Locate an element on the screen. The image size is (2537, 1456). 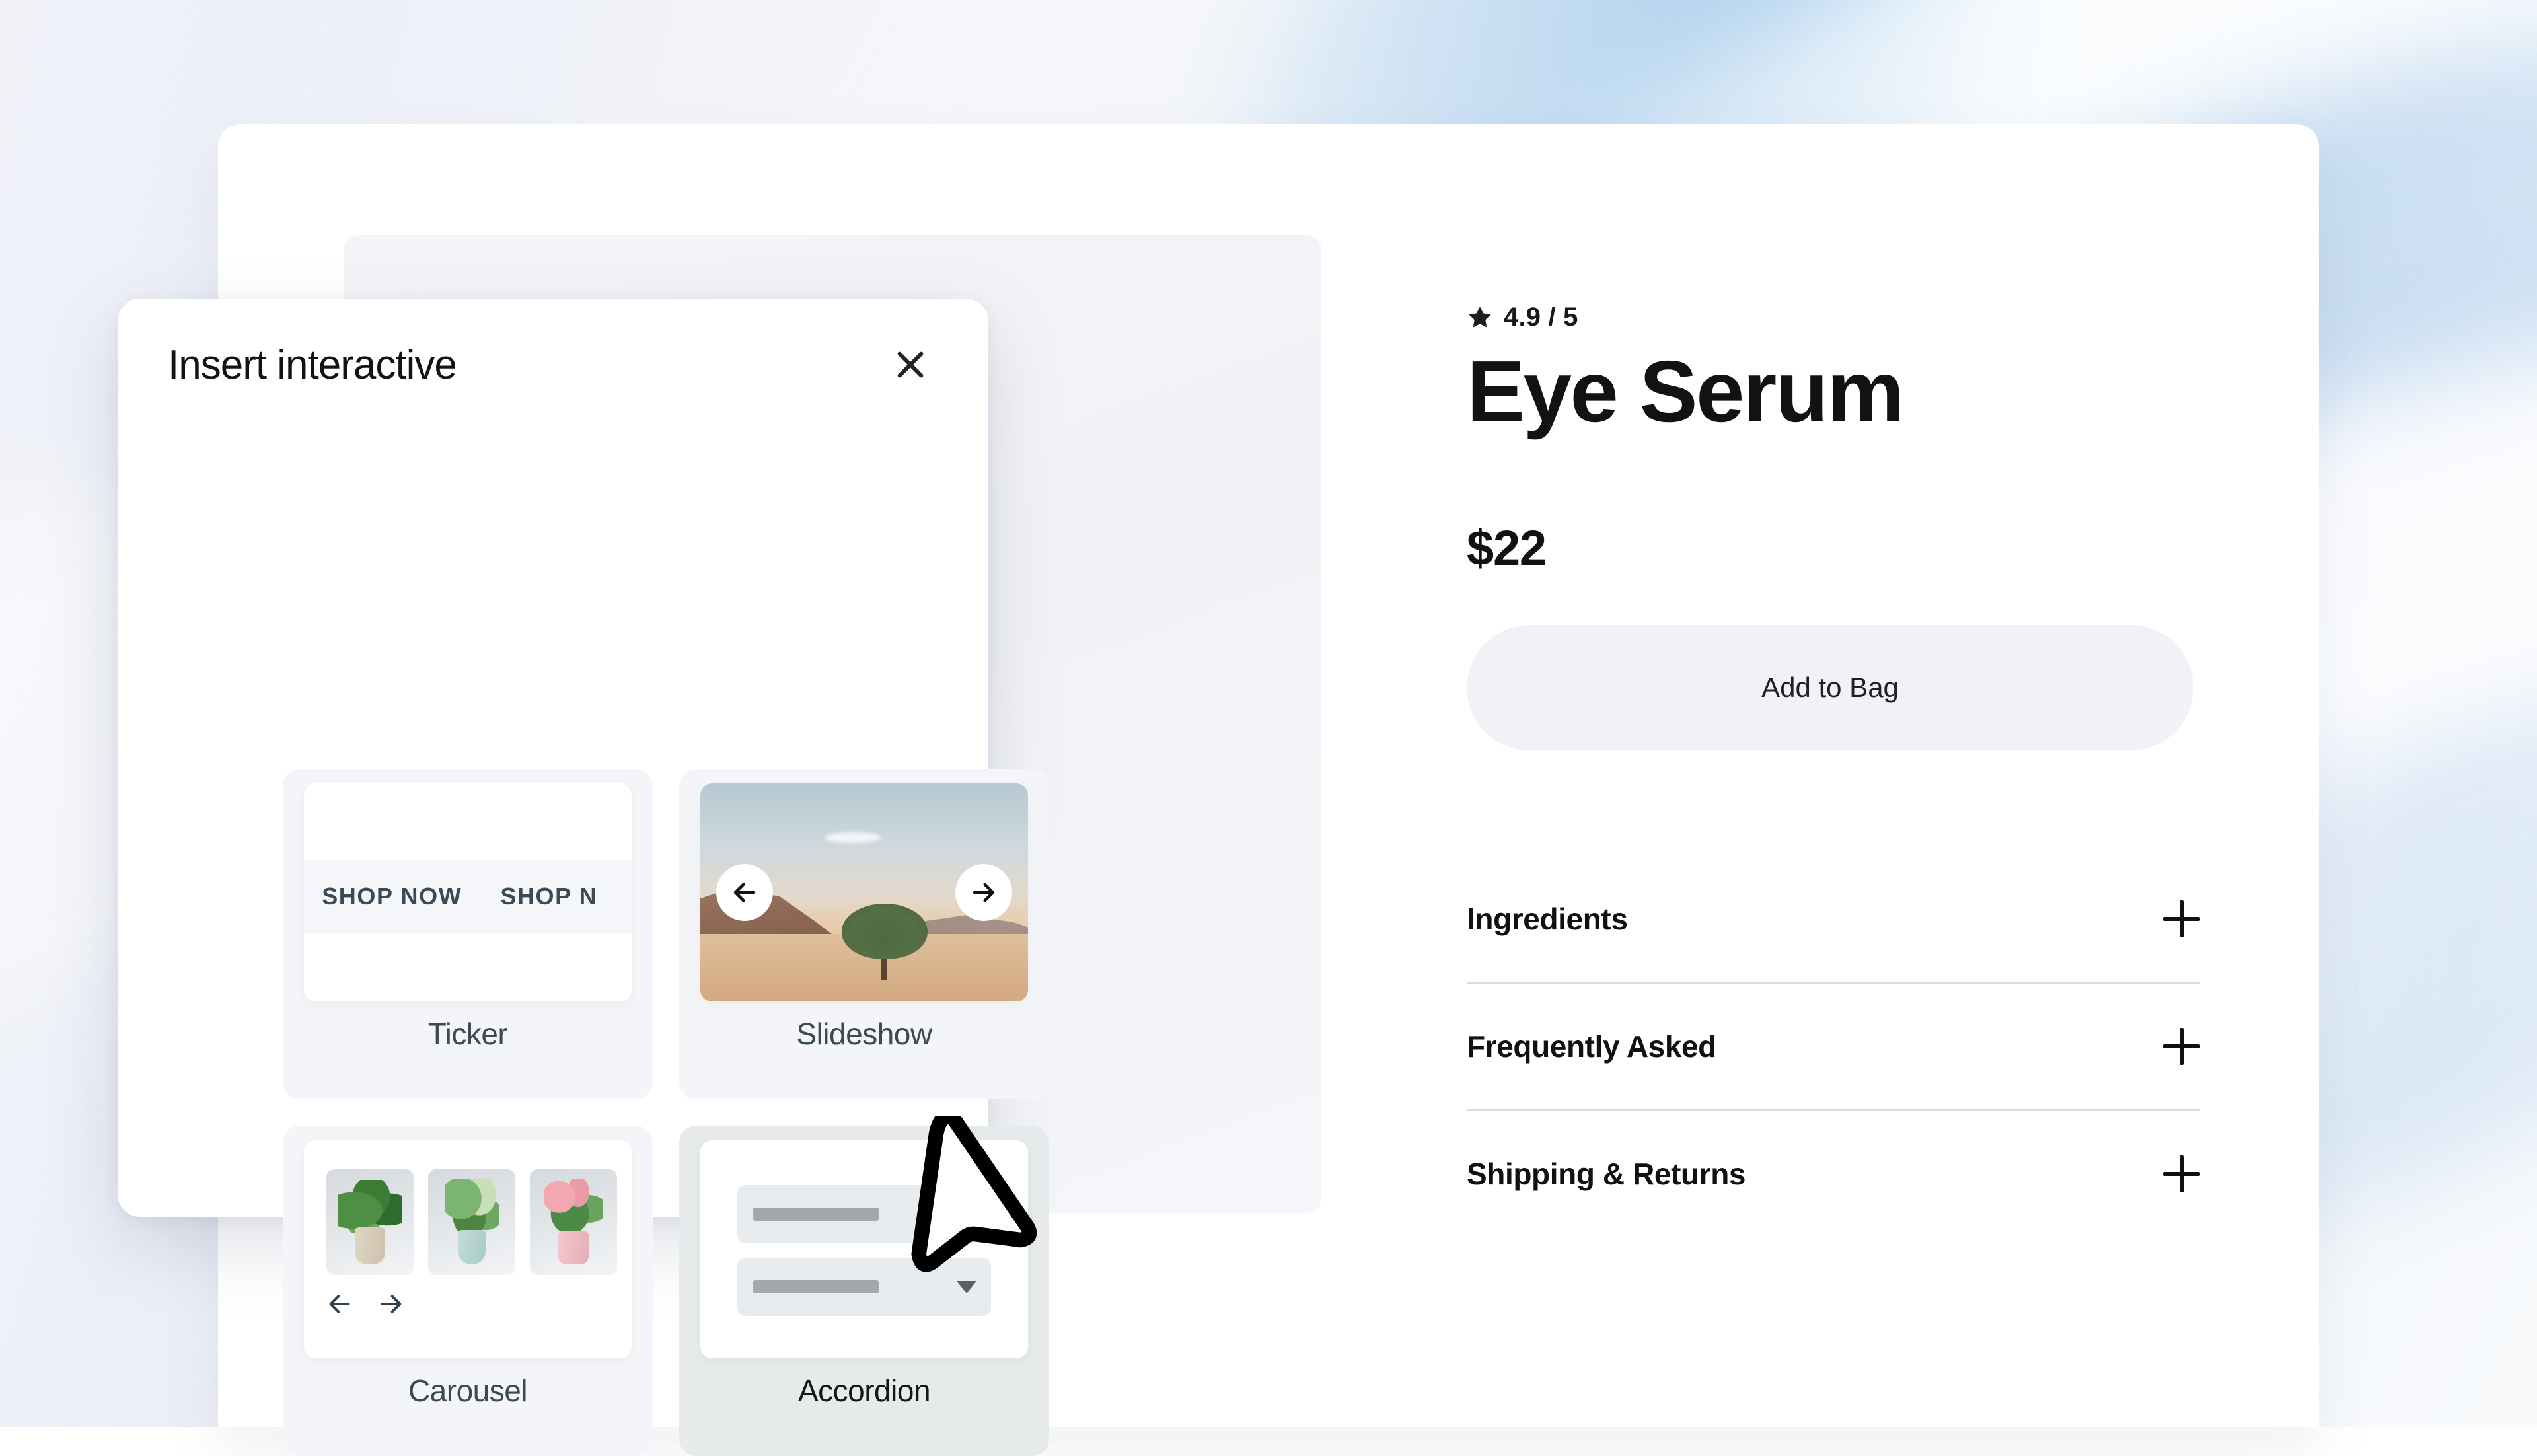
tree-crown is located at coordinates (885, 931).